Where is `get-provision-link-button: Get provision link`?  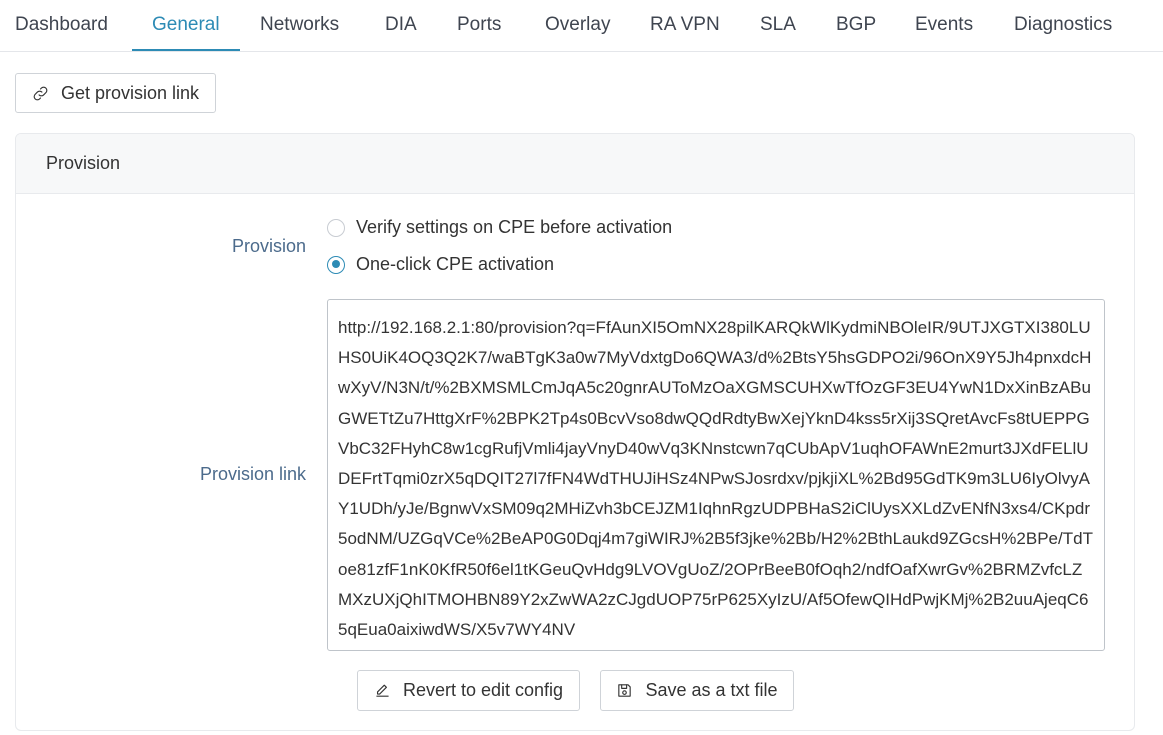 get-provision-link-button: Get provision link is located at coordinates (115, 93).